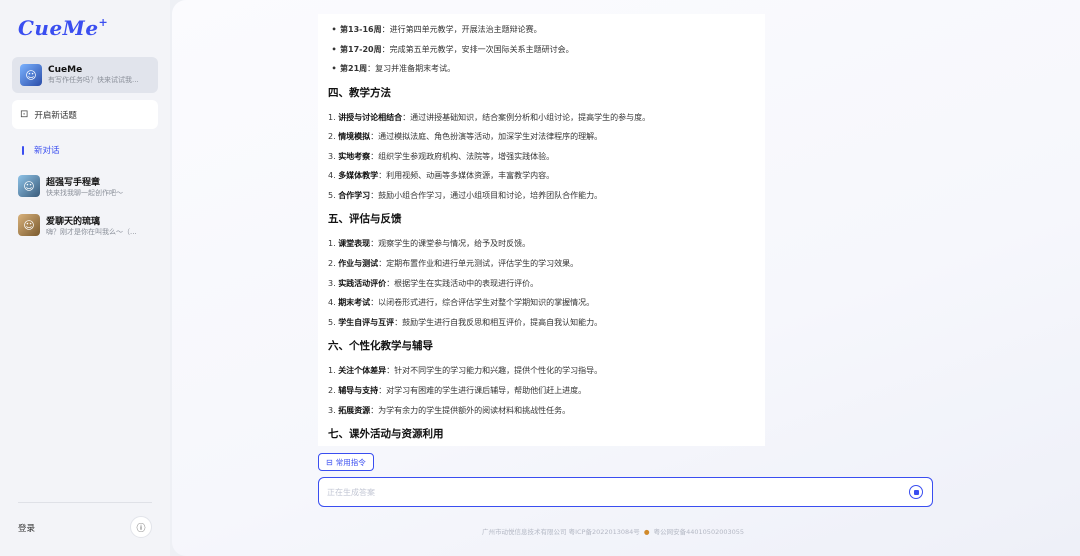 Image resolution: width=1080 pixels, height=556 pixels. What do you see at coordinates (561, 532) in the screenshot?
I see `footer-company: 广州市动悦信息技术有限公司 粤ICP备2022013084号` at bounding box center [561, 532].